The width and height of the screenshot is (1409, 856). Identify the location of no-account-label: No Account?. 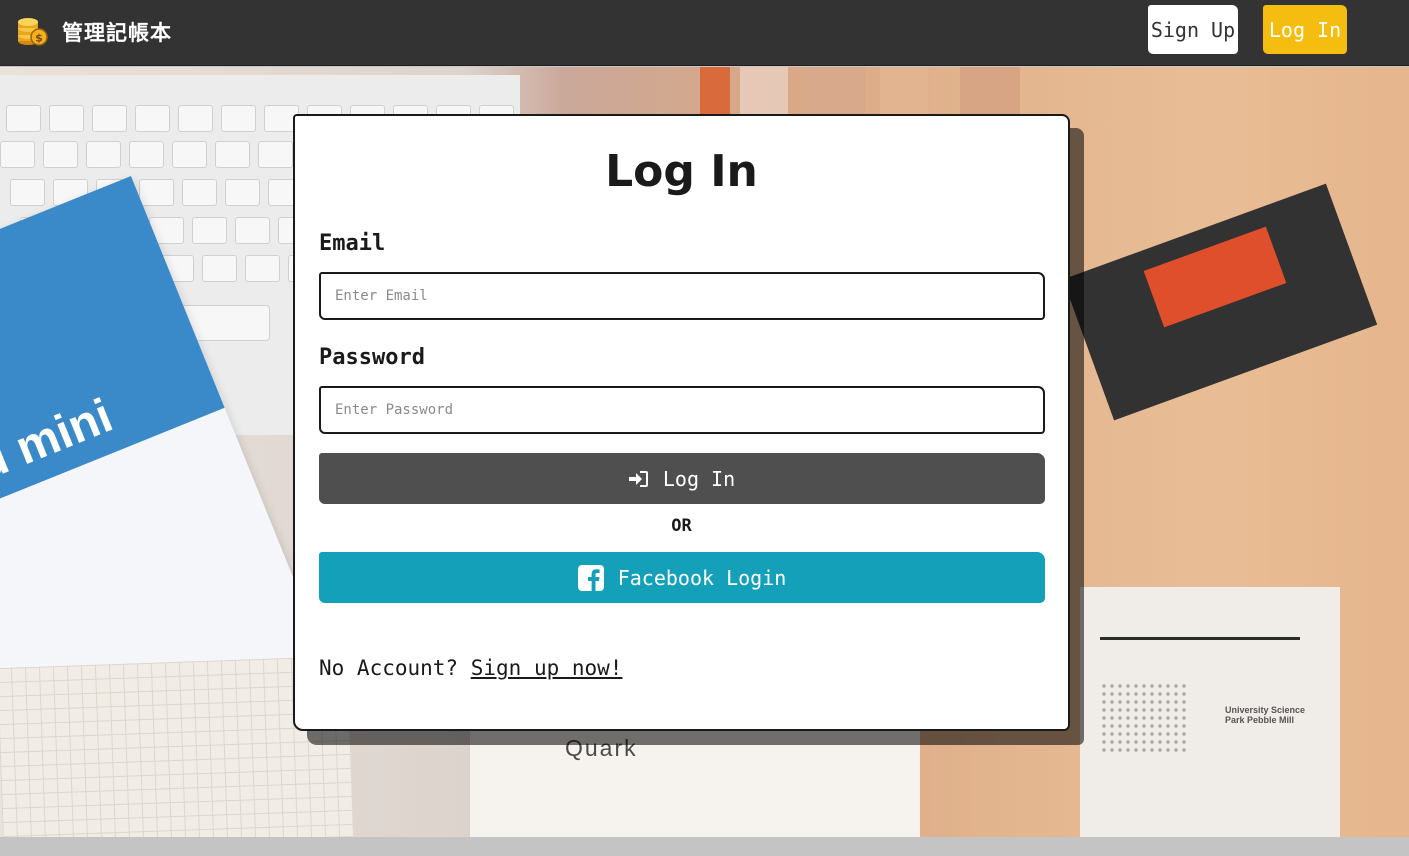
(389, 668).